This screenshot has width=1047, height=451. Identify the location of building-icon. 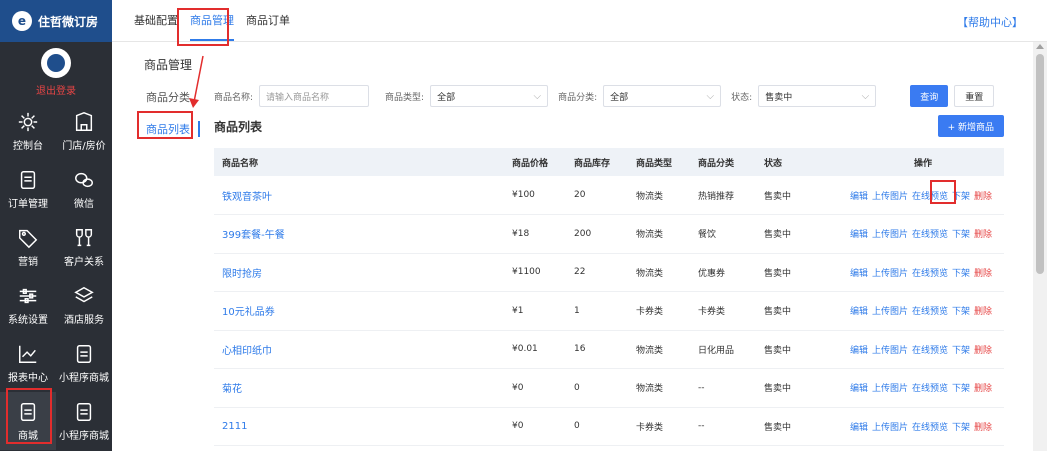
(84, 121).